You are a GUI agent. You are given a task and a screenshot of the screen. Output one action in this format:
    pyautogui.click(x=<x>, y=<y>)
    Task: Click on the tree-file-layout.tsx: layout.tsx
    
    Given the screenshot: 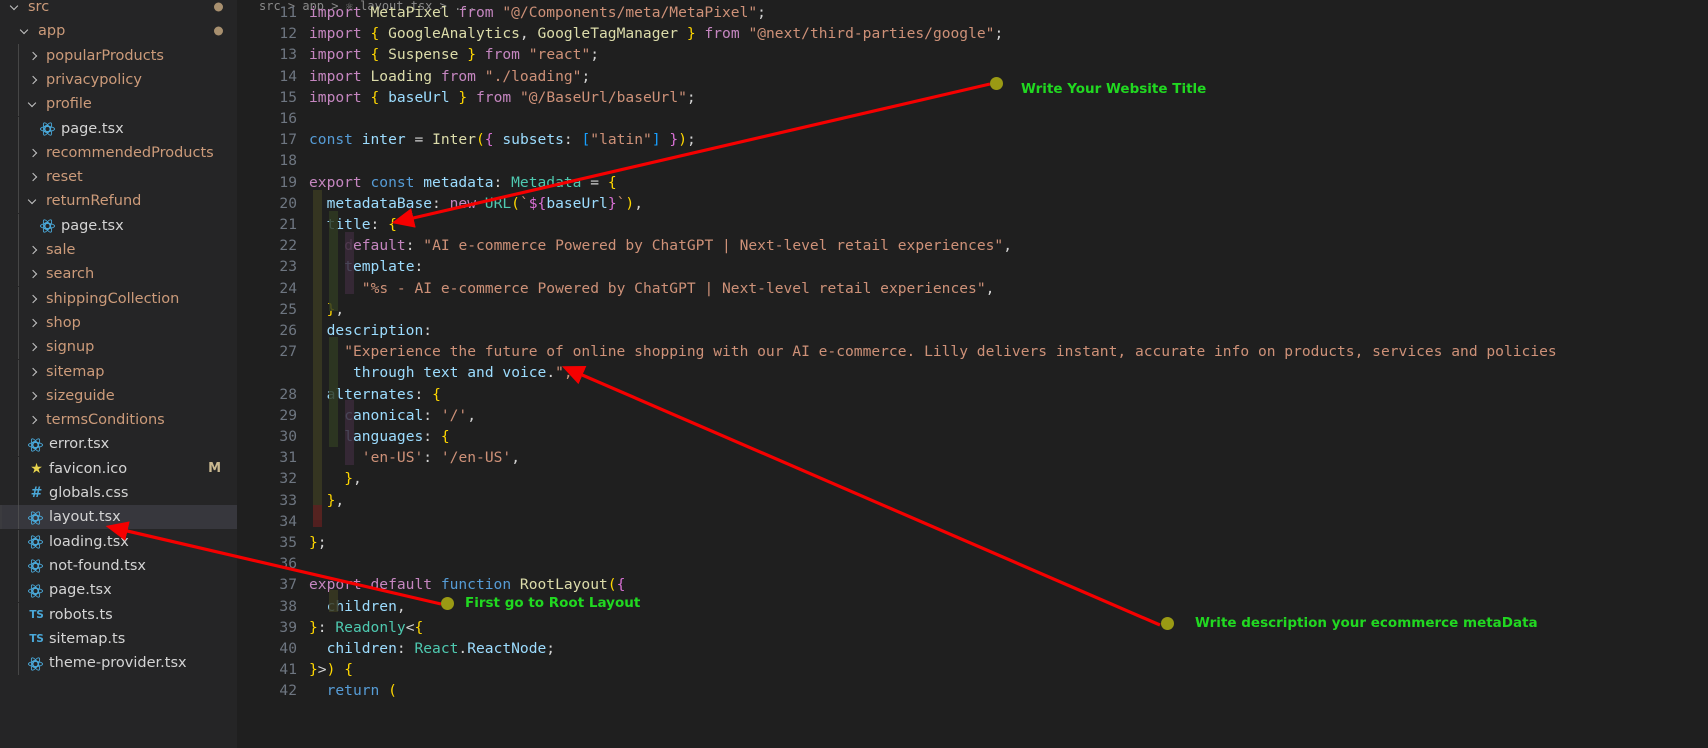 What is the action you would take?
    pyautogui.click(x=118, y=517)
    